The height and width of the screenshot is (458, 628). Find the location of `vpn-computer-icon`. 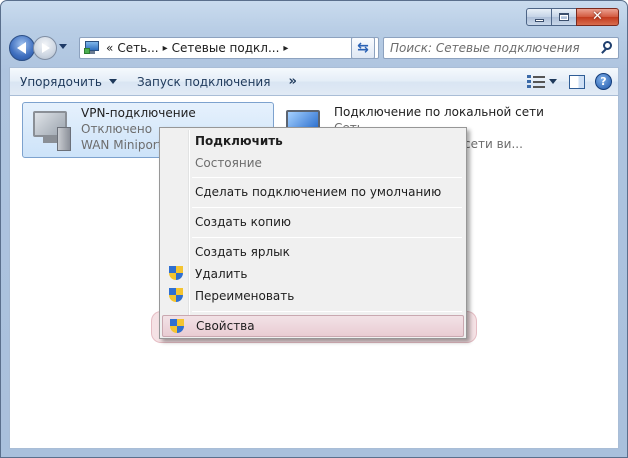

vpn-computer-icon is located at coordinates (52, 131).